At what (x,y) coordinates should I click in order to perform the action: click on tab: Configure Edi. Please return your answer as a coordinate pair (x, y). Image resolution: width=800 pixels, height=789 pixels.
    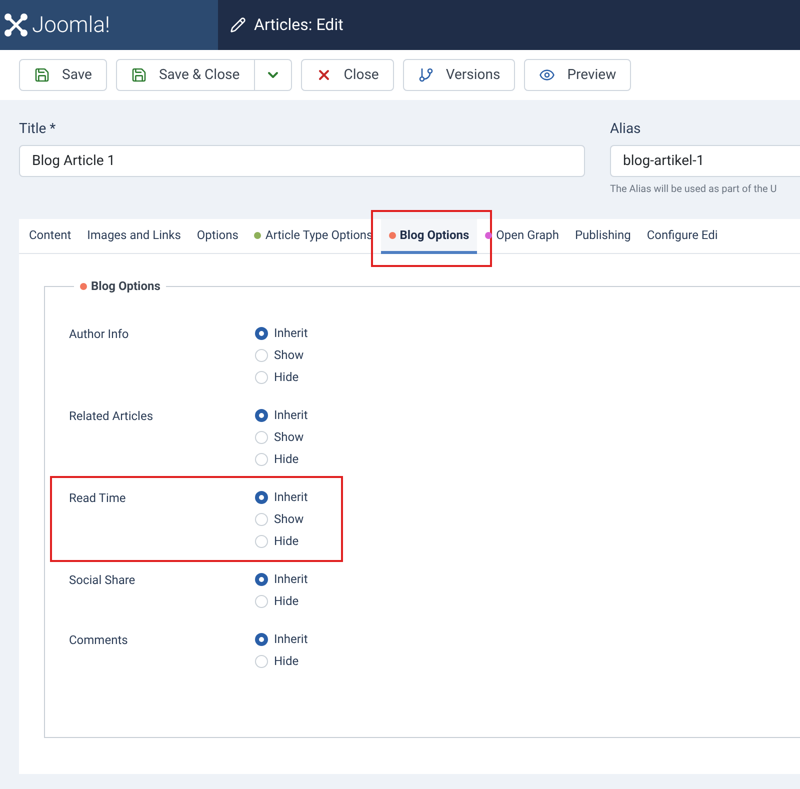
    Looking at the image, I should click on (682, 236).